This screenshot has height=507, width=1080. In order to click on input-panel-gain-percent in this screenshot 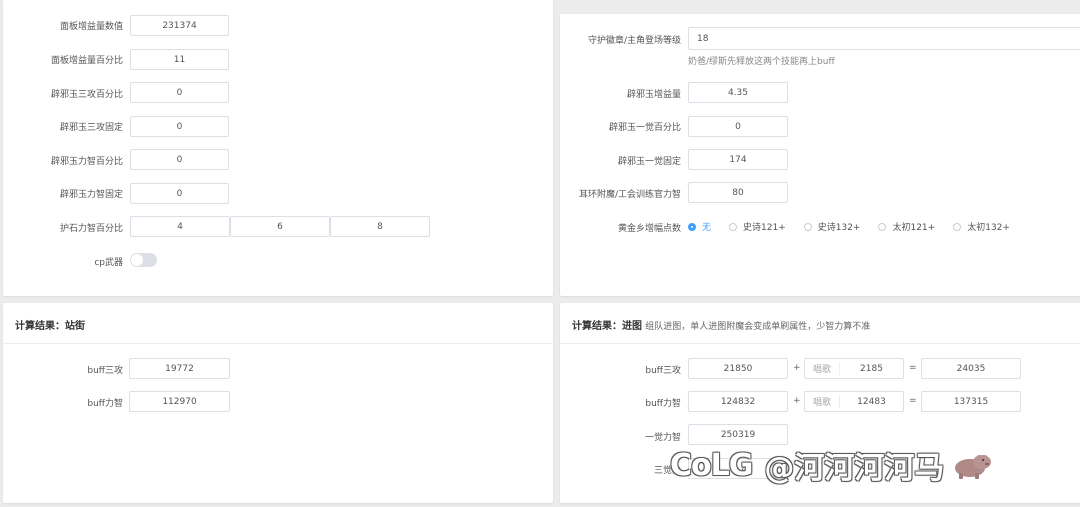, I will do `click(179, 59)`.